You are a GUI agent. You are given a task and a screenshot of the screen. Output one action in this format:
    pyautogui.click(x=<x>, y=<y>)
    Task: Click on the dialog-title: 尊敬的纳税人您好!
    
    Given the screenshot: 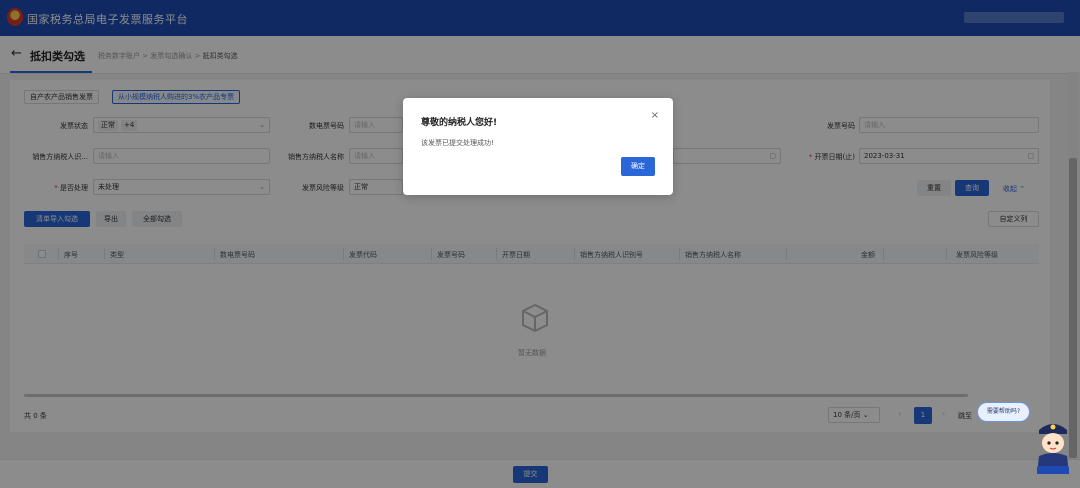 What is the action you would take?
    pyautogui.click(x=459, y=123)
    